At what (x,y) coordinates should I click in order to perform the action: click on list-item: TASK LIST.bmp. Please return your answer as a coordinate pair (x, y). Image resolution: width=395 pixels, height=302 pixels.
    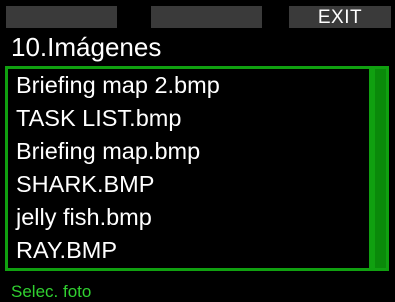
    Looking at the image, I should click on (98, 118).